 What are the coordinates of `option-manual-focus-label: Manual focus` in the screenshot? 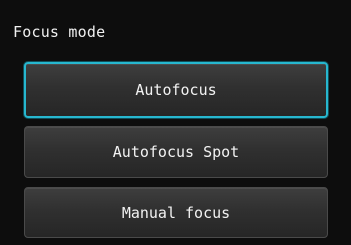 It's located at (176, 212).